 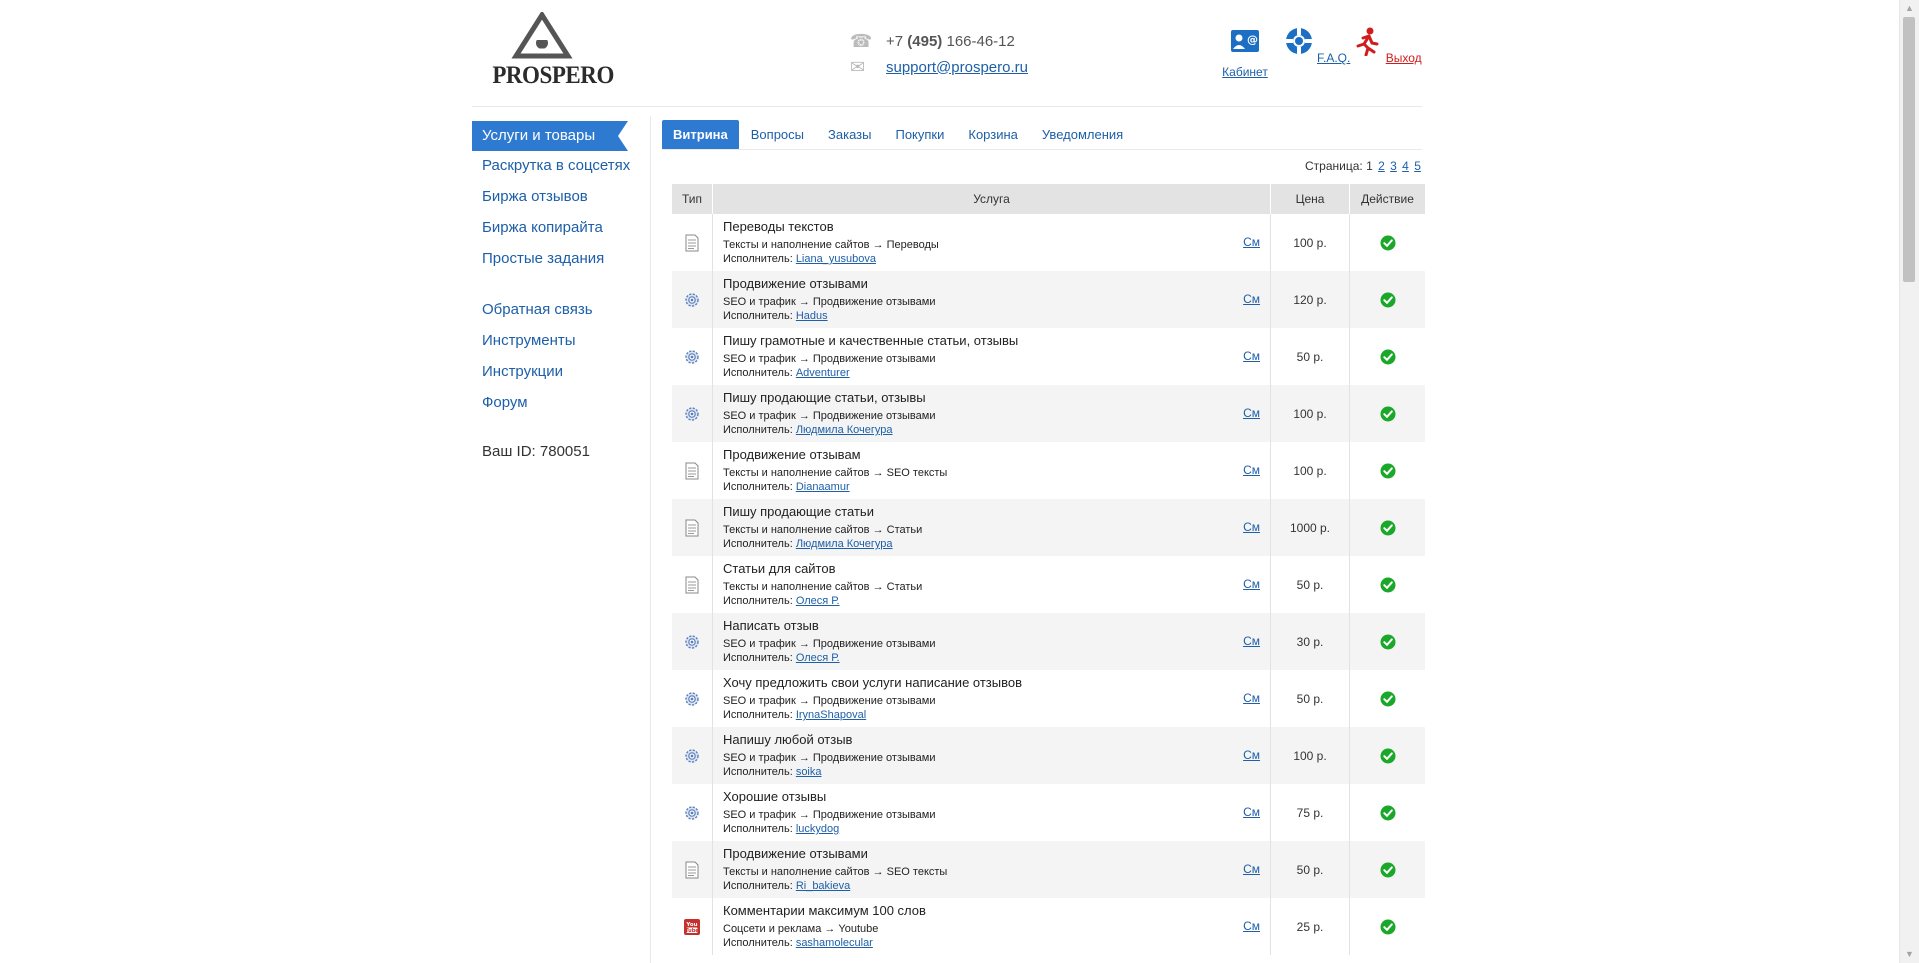 What do you see at coordinates (1404, 58) in the screenshot?
I see `exit-label: Выход` at bounding box center [1404, 58].